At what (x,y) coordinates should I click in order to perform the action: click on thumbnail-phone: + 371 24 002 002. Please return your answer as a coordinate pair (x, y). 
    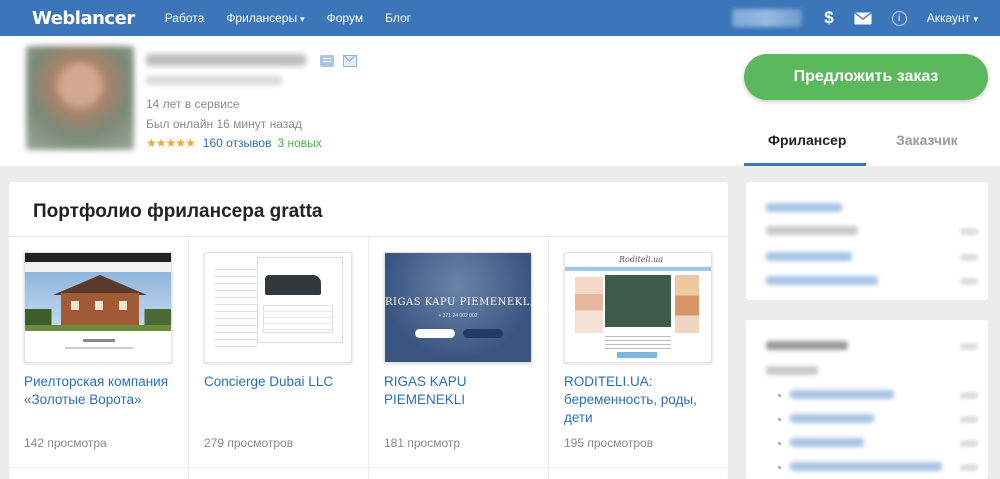
    Looking at the image, I should click on (458, 316).